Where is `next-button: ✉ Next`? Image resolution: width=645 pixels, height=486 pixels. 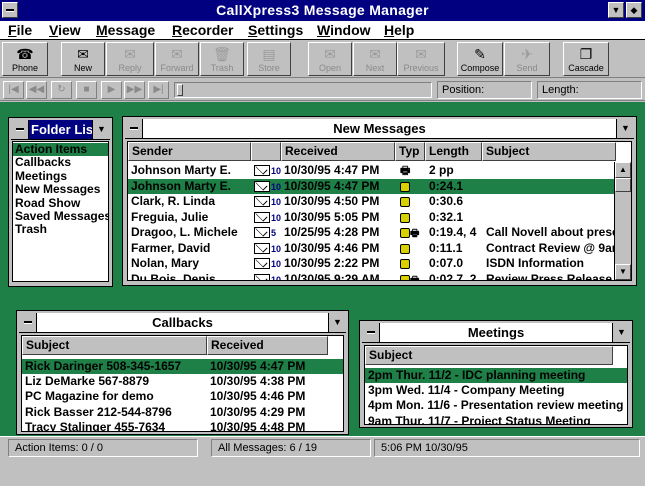
next-button: ✉ Next is located at coordinates (375, 59).